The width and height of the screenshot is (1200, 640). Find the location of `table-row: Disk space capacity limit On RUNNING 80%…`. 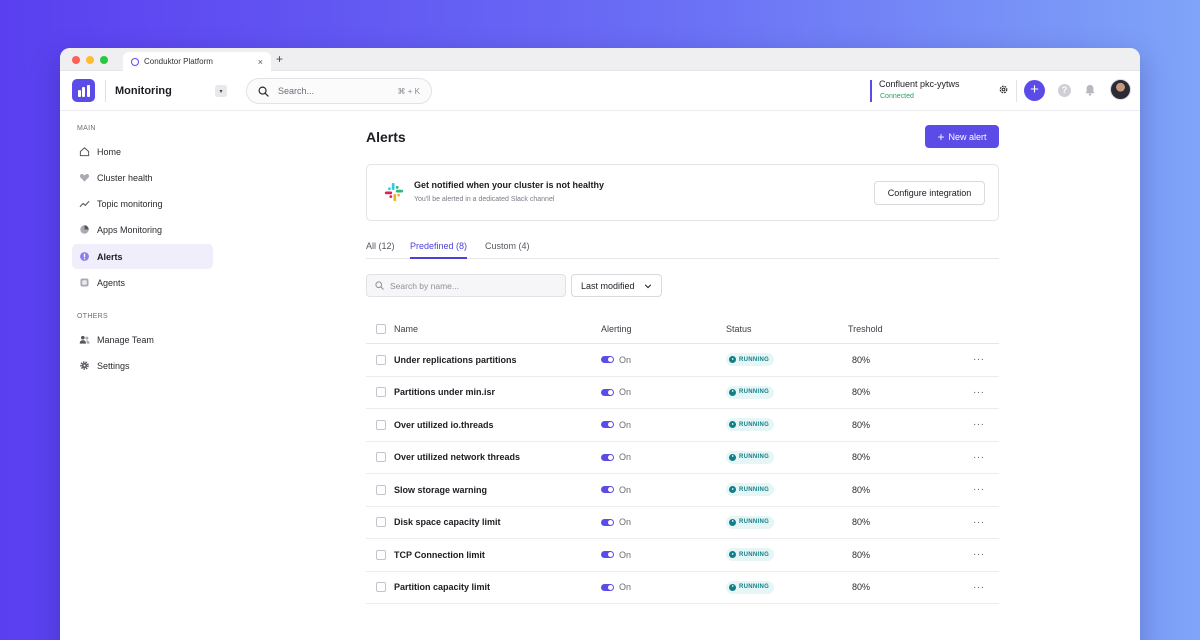

table-row: Disk space capacity limit On RUNNING 80%… is located at coordinates (682, 523).